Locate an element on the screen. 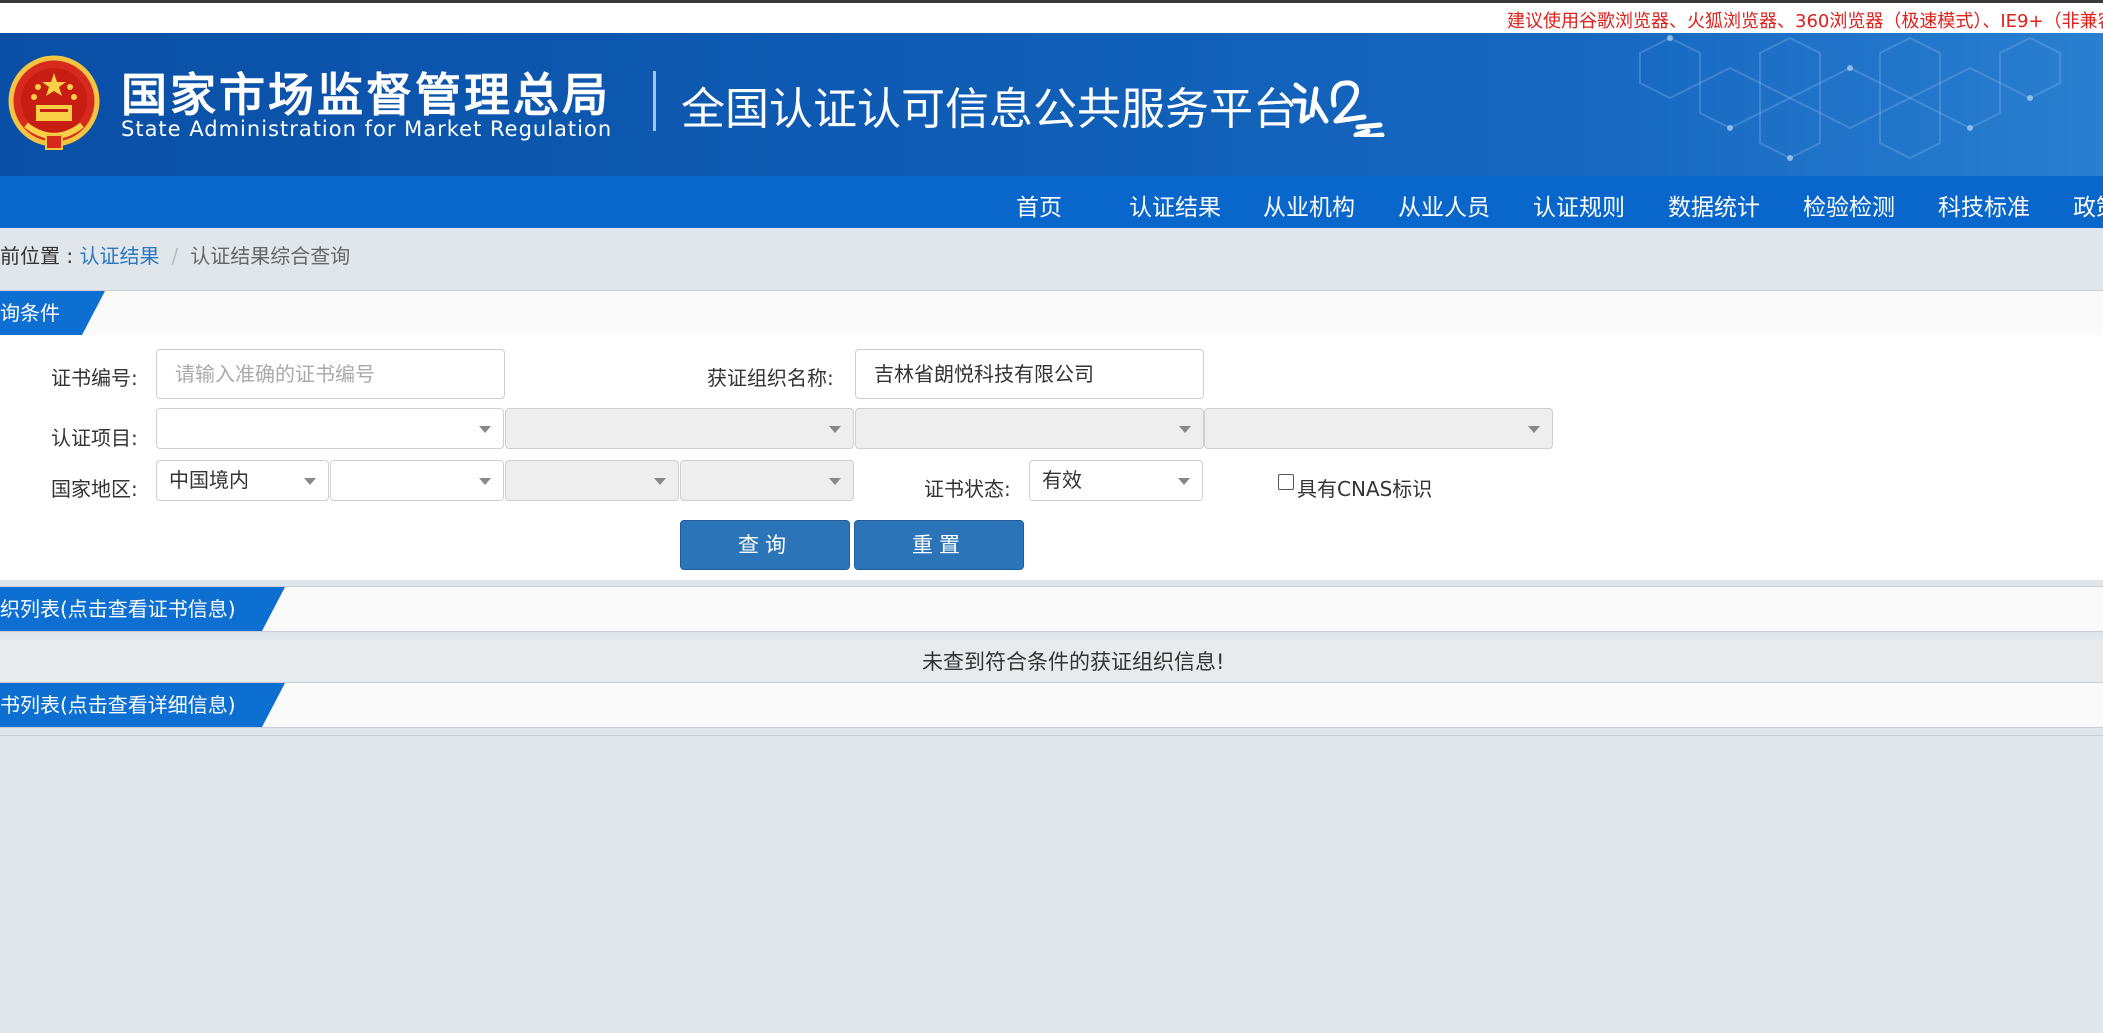 The image size is (2103, 1033). nav-item-certification-rules: 认证规则 is located at coordinates (1579, 205).